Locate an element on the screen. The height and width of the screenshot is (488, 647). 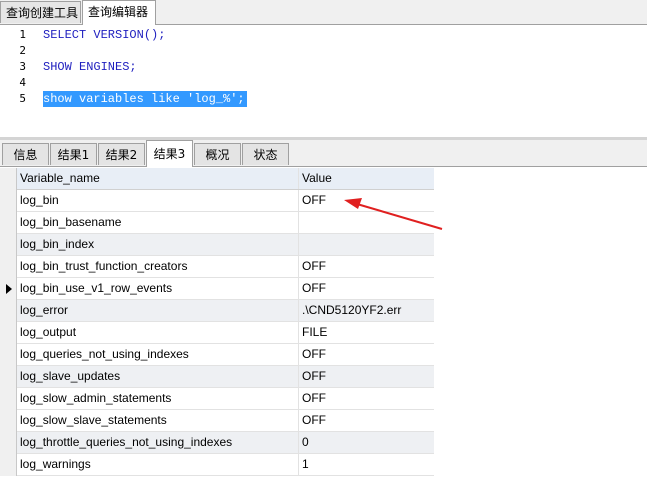
column-header-value: Value is located at coordinates (366, 178).